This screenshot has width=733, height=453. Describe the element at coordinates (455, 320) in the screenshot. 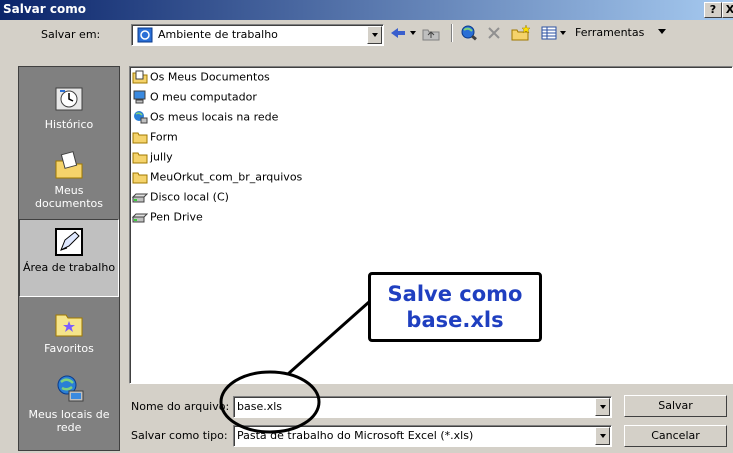

I see `callout-line-2: base.xls` at that location.